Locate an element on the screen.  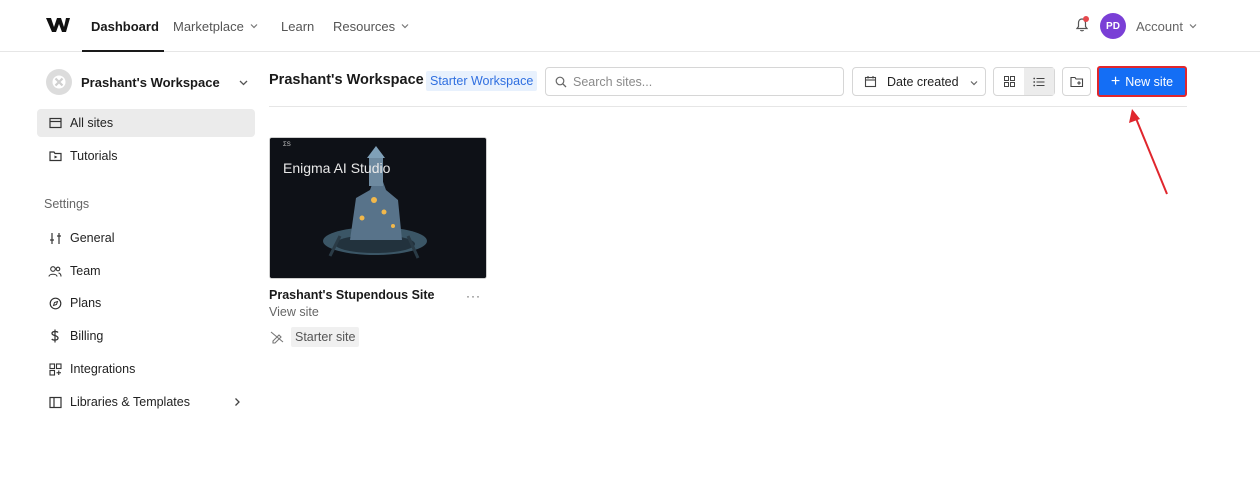
nav-dashboard: Dashboard is located at coordinates (125, 26).